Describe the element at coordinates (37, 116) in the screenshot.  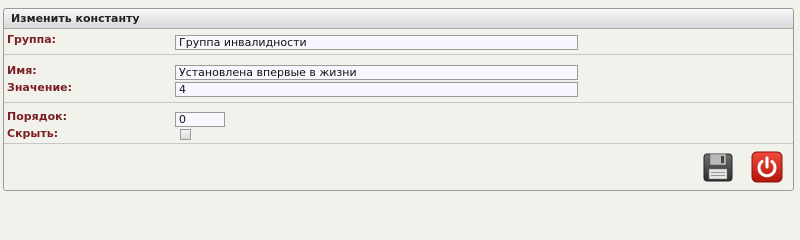
I see `order-label: Порядок:` at that location.